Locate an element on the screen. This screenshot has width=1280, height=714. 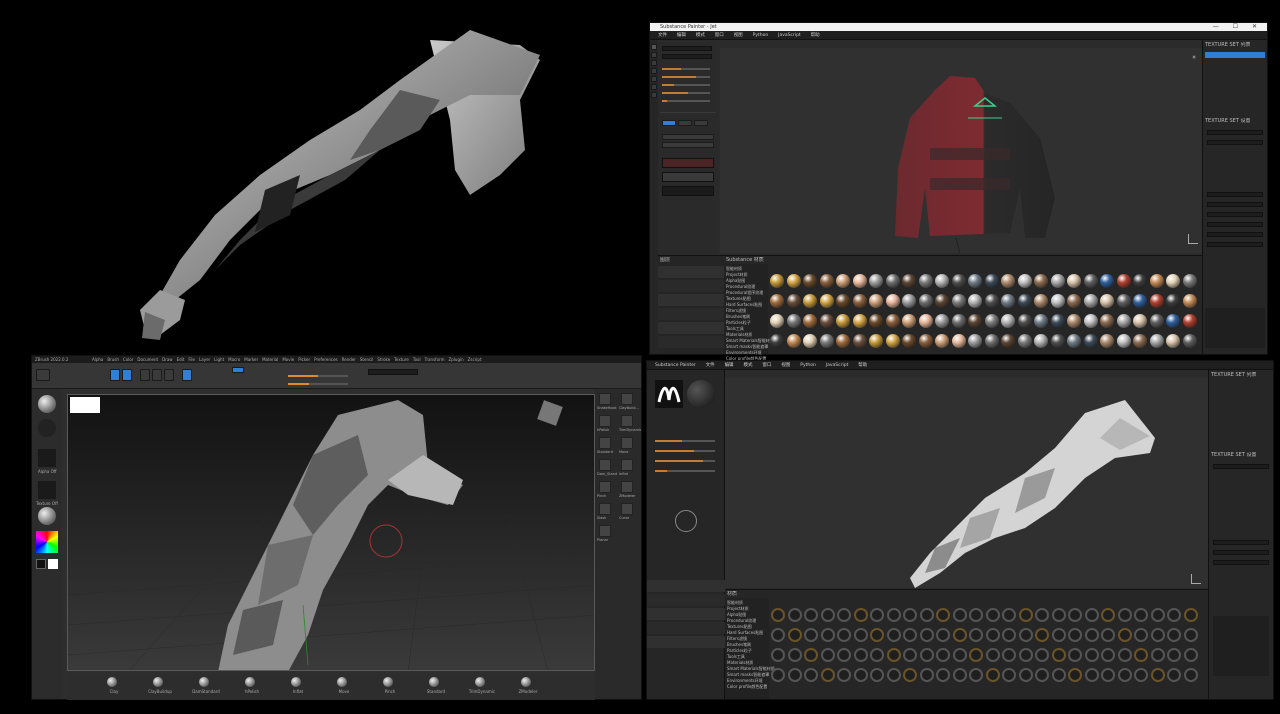
spacing-slider is located at coordinates (686, 85).